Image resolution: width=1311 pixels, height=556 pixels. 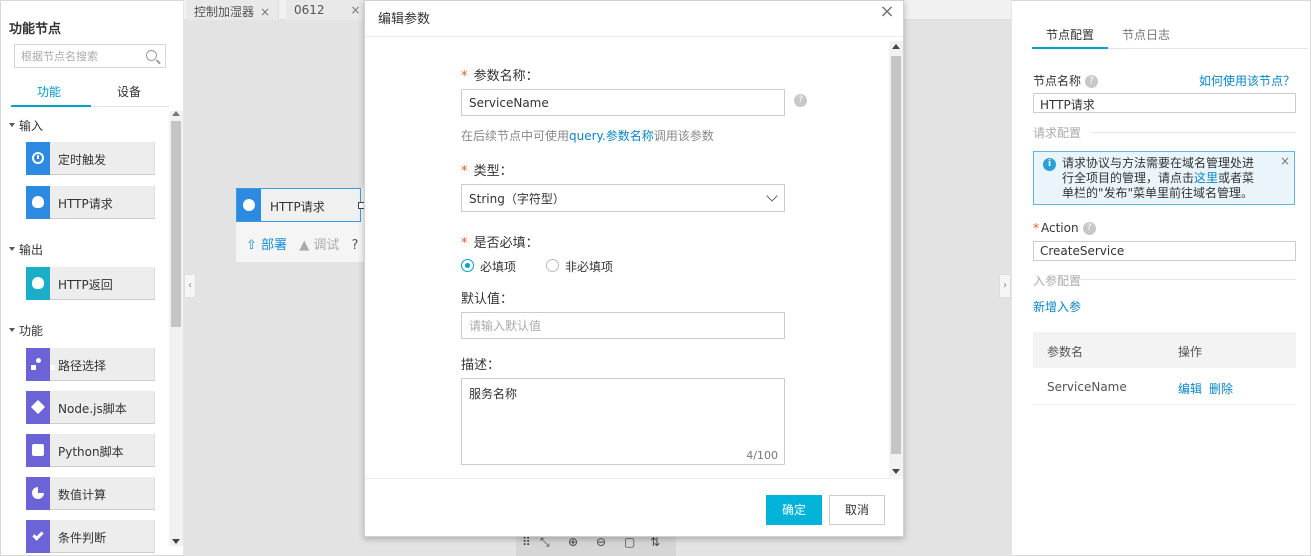 What do you see at coordinates (589, 266) in the screenshot?
I see `radio-optional-label: 非必填项` at bounding box center [589, 266].